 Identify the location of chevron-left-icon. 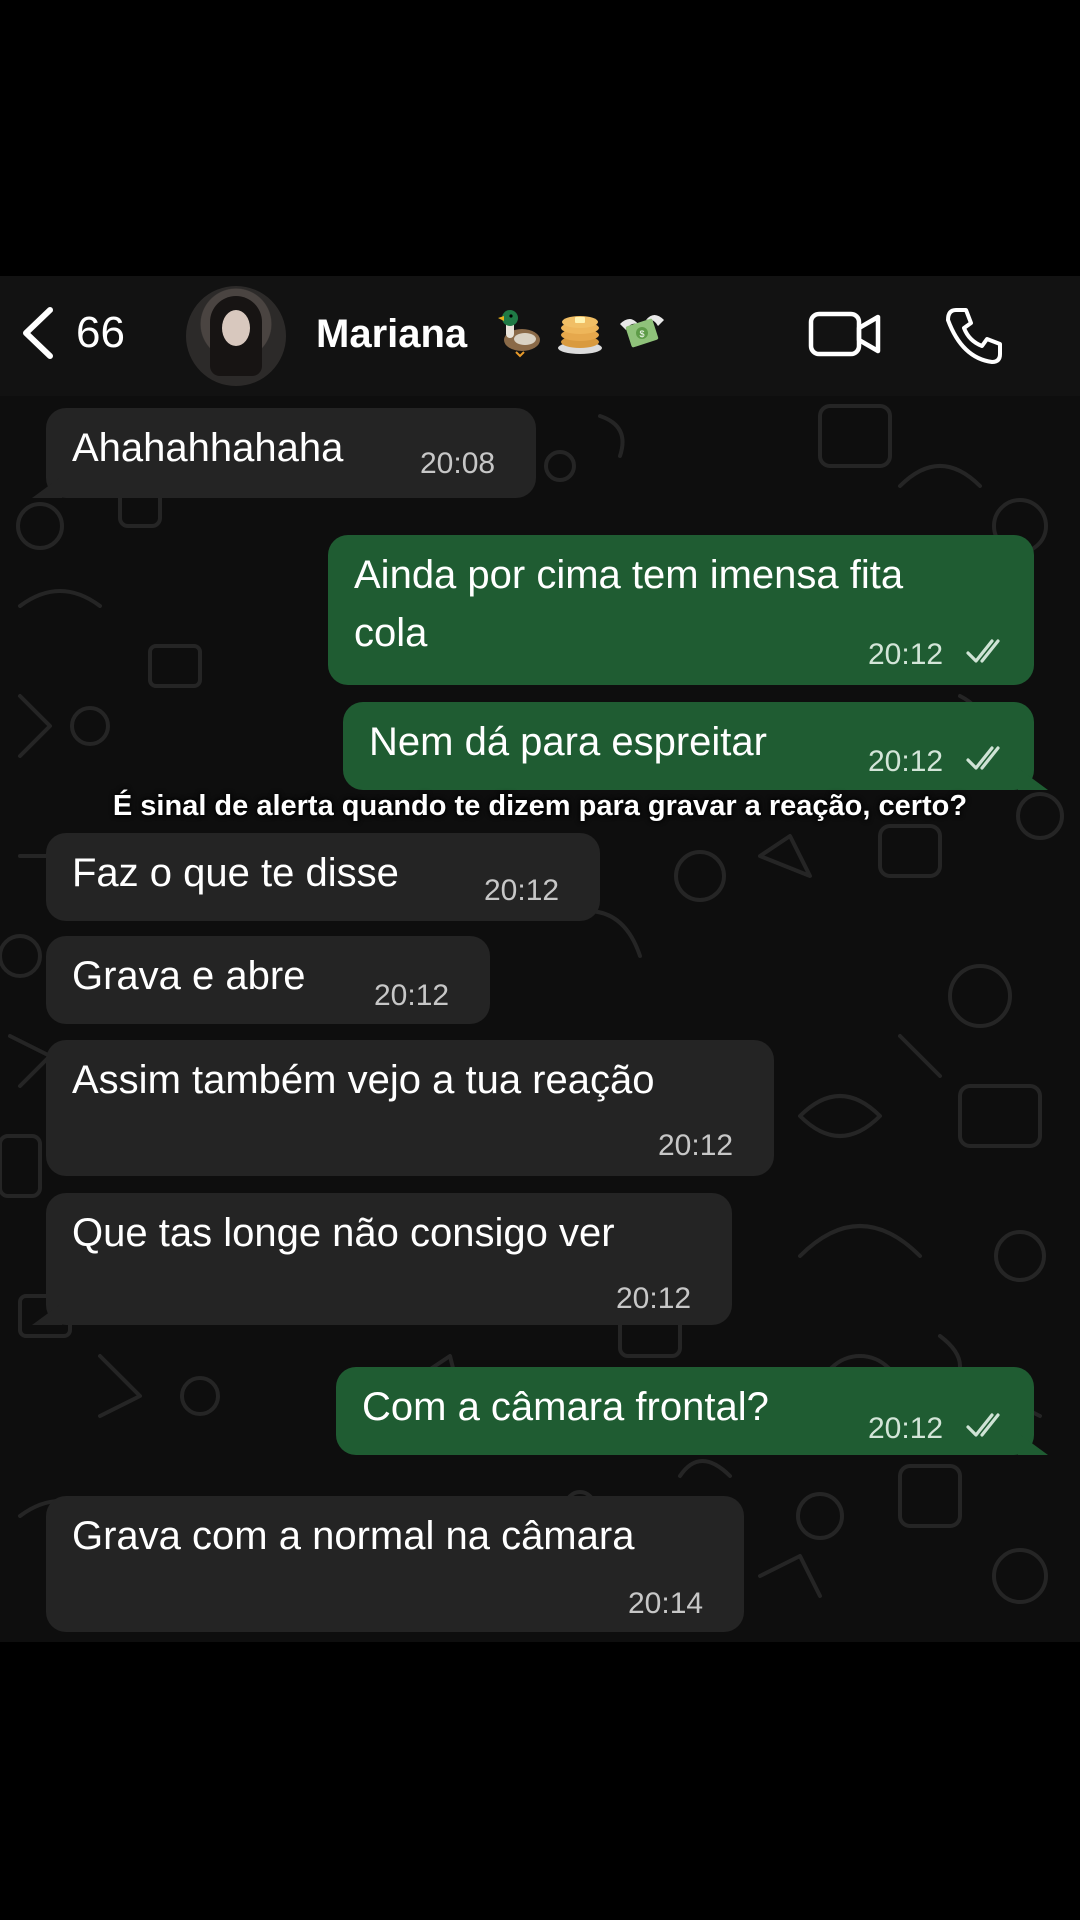
(38, 333).